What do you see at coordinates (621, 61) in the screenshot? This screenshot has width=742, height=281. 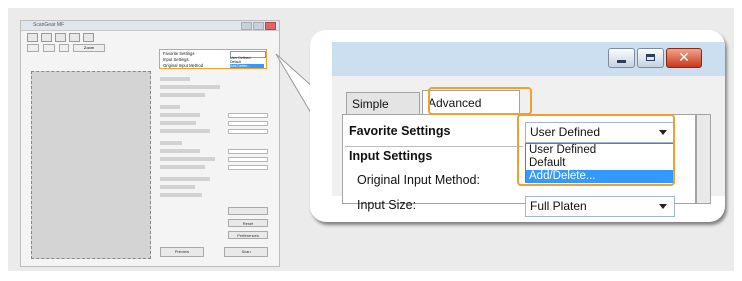 I see `minimize-icon` at bounding box center [621, 61].